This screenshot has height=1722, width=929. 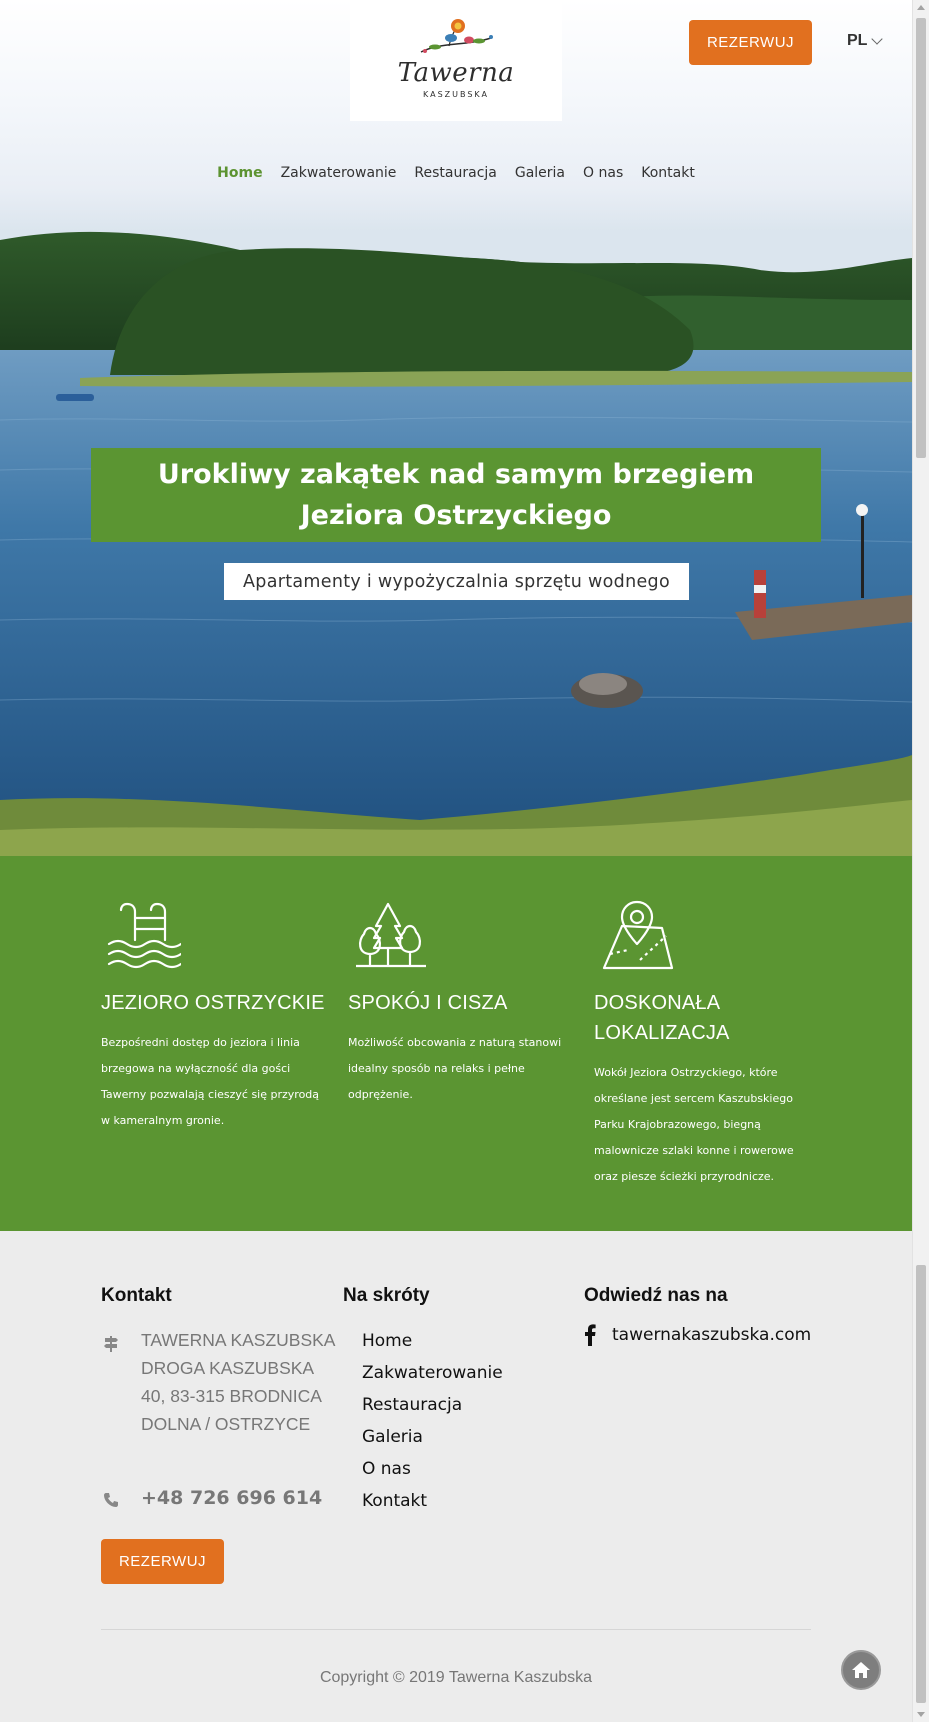 I want to click on copyright: Copyright © 2019 Tawerna Kaszubska, so click(x=456, y=1677).